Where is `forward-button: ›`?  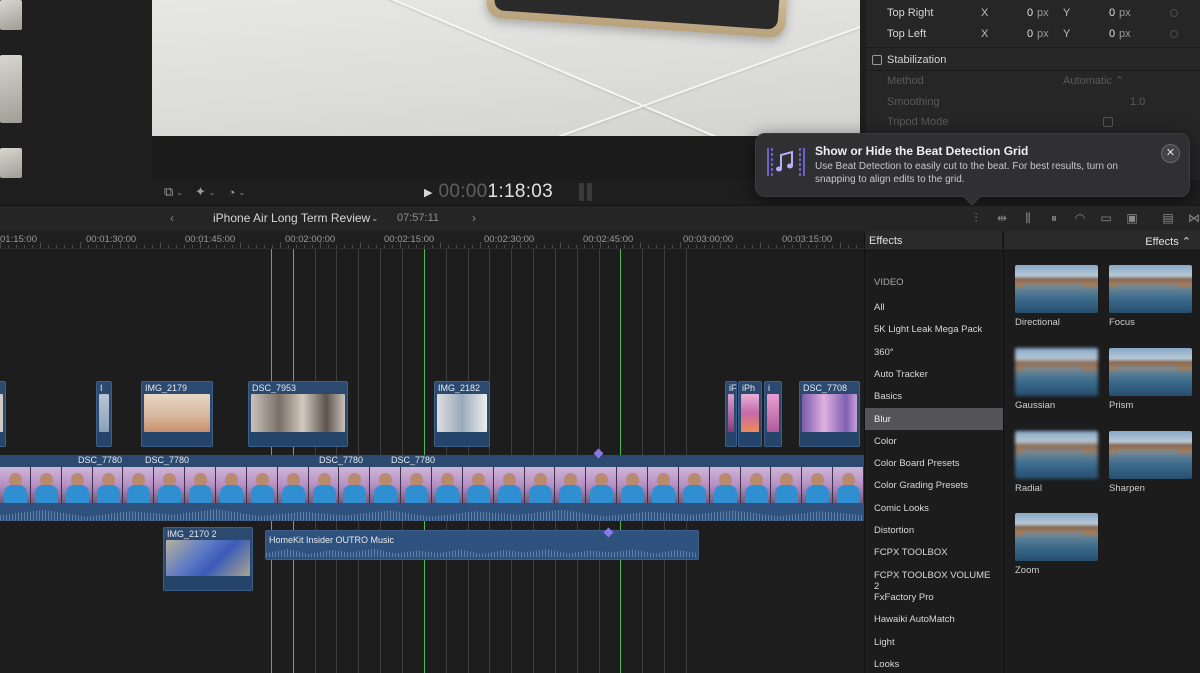
forward-button: › is located at coordinates (474, 218).